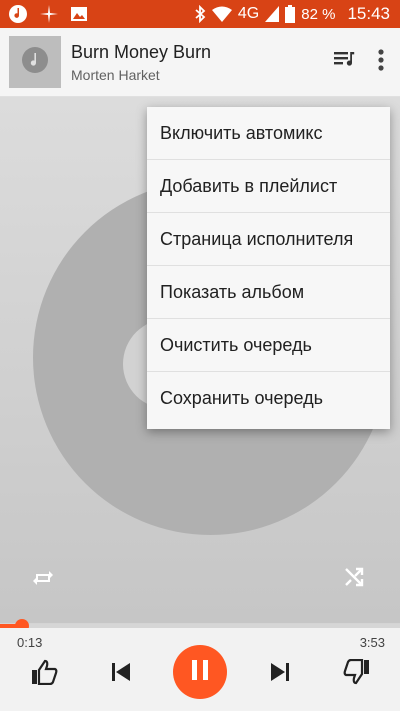 Image resolution: width=400 pixels, height=711 pixels. What do you see at coordinates (357, 672) in the screenshot?
I see `thumb-down-icon` at bounding box center [357, 672].